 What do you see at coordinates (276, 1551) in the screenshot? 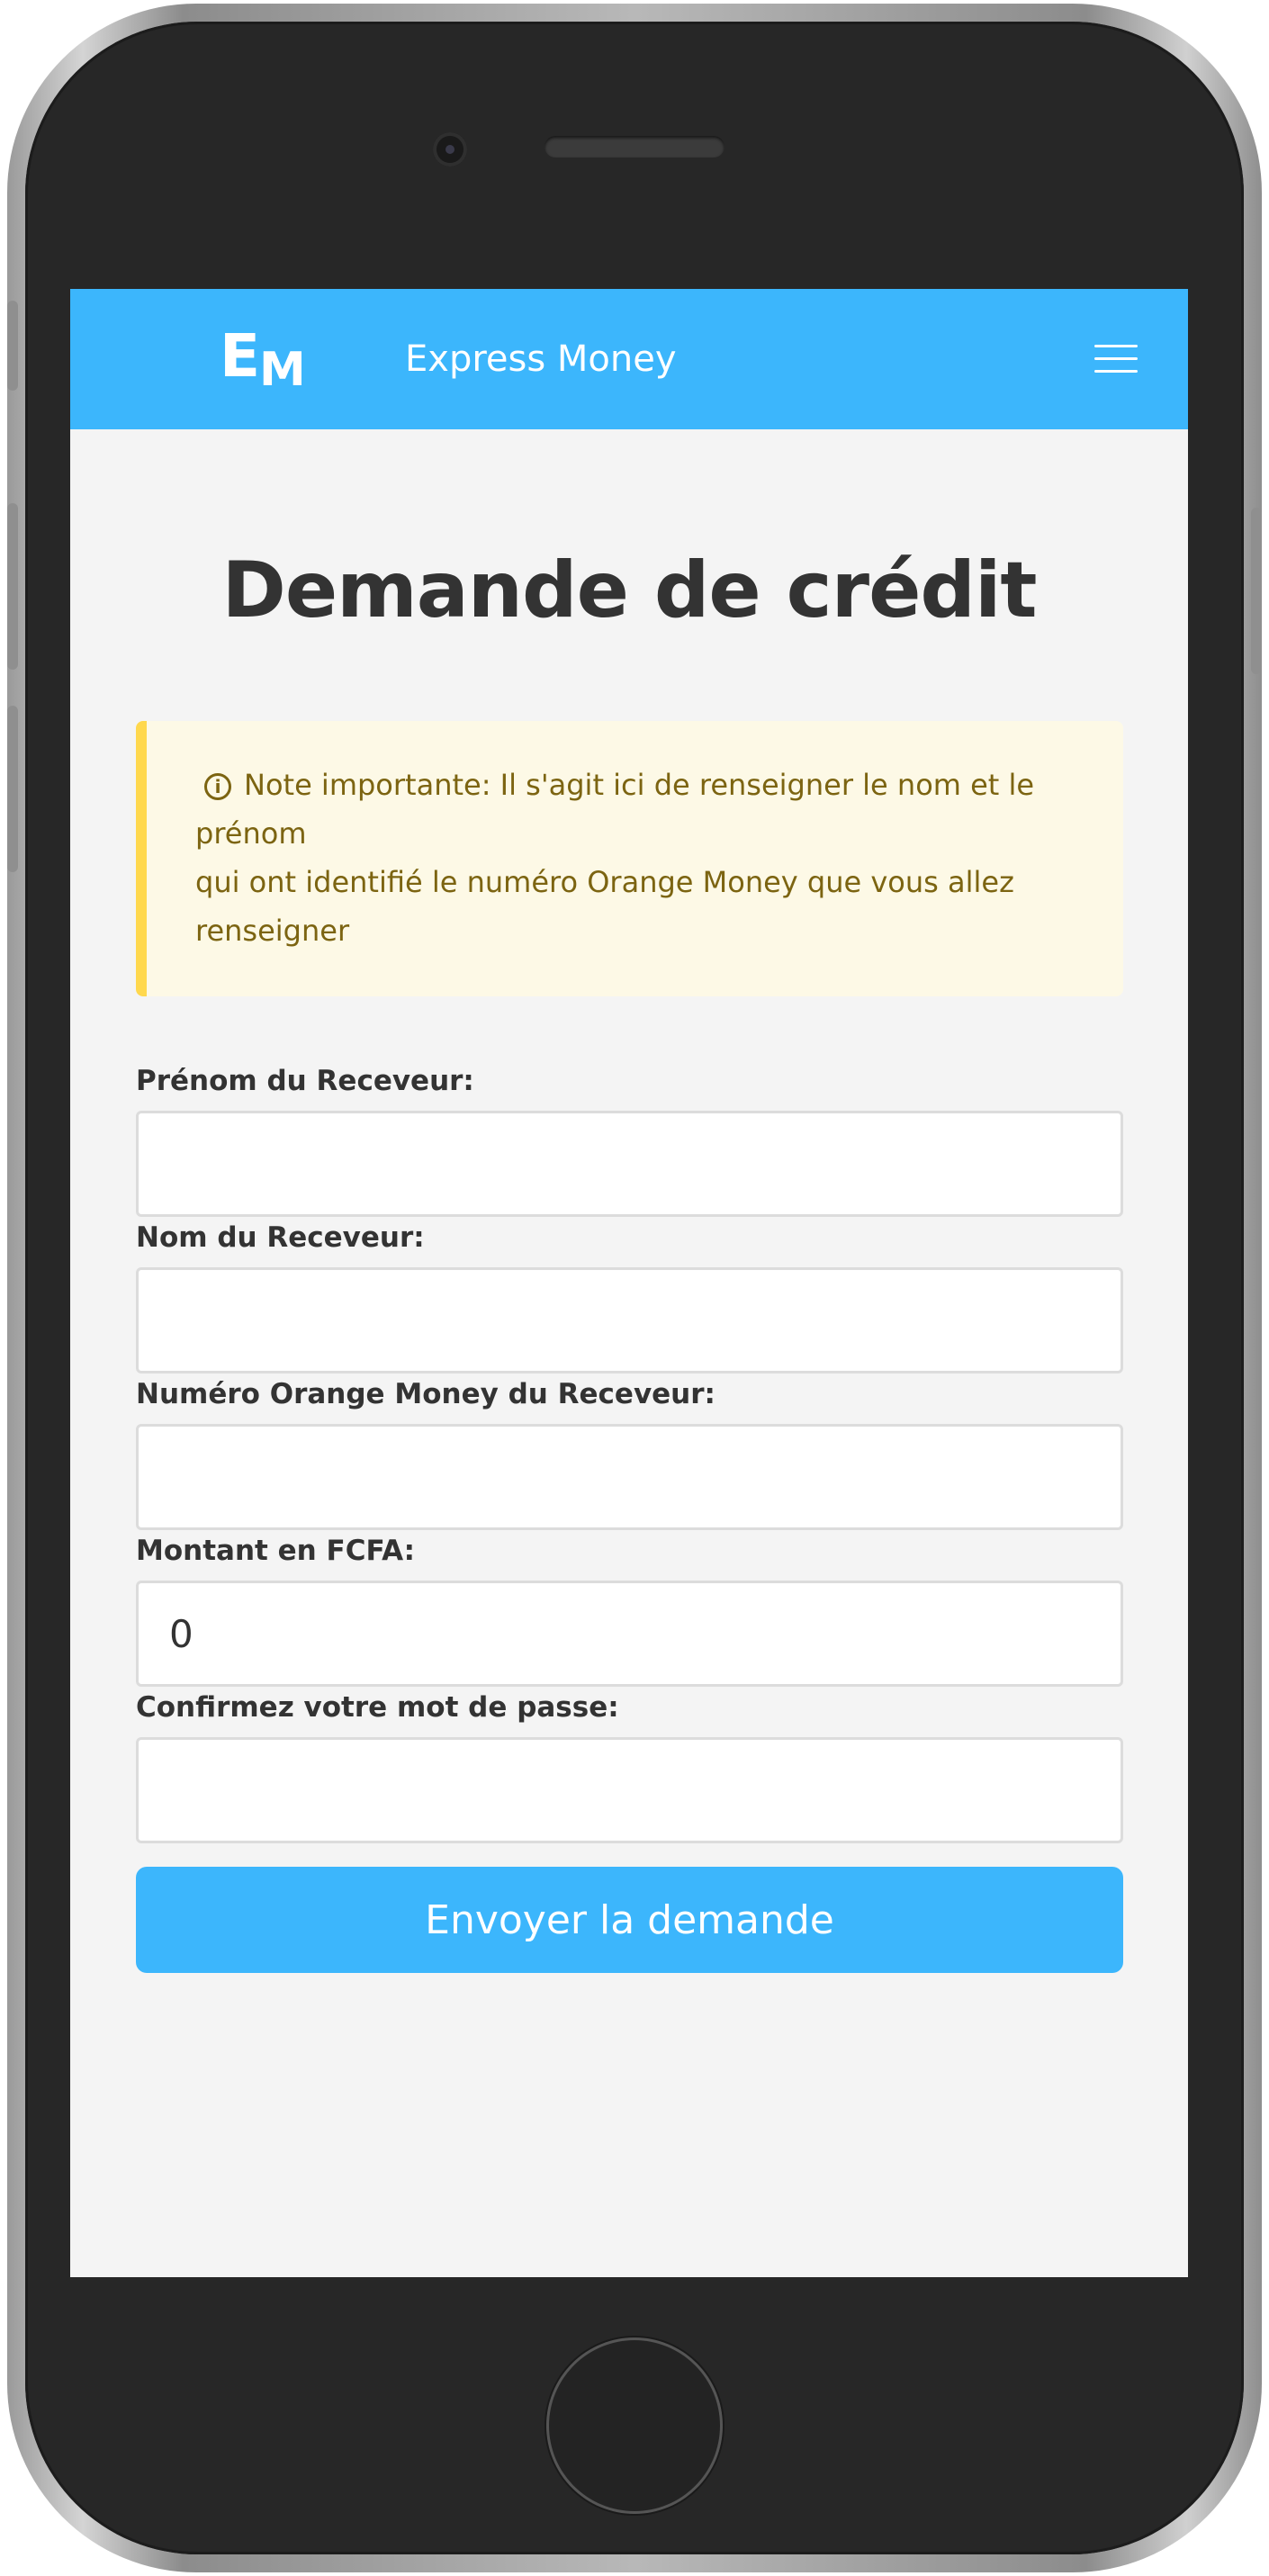
I see `amount-label: Montant en FCFA:` at bounding box center [276, 1551].